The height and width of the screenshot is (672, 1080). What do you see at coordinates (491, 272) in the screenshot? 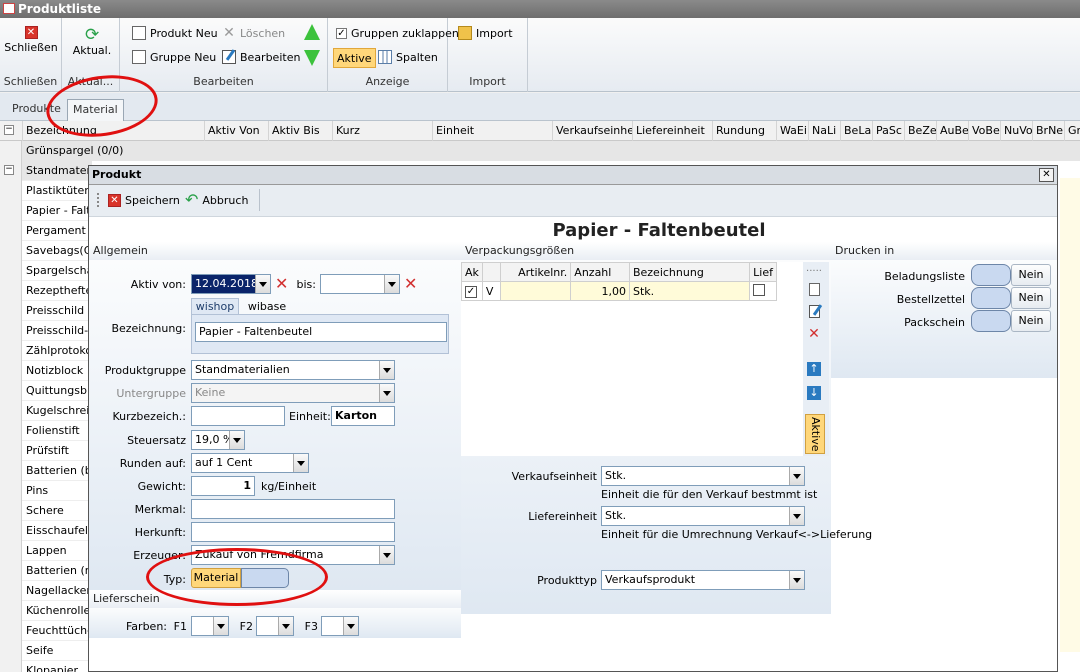
I see `vcol-v` at bounding box center [491, 272].